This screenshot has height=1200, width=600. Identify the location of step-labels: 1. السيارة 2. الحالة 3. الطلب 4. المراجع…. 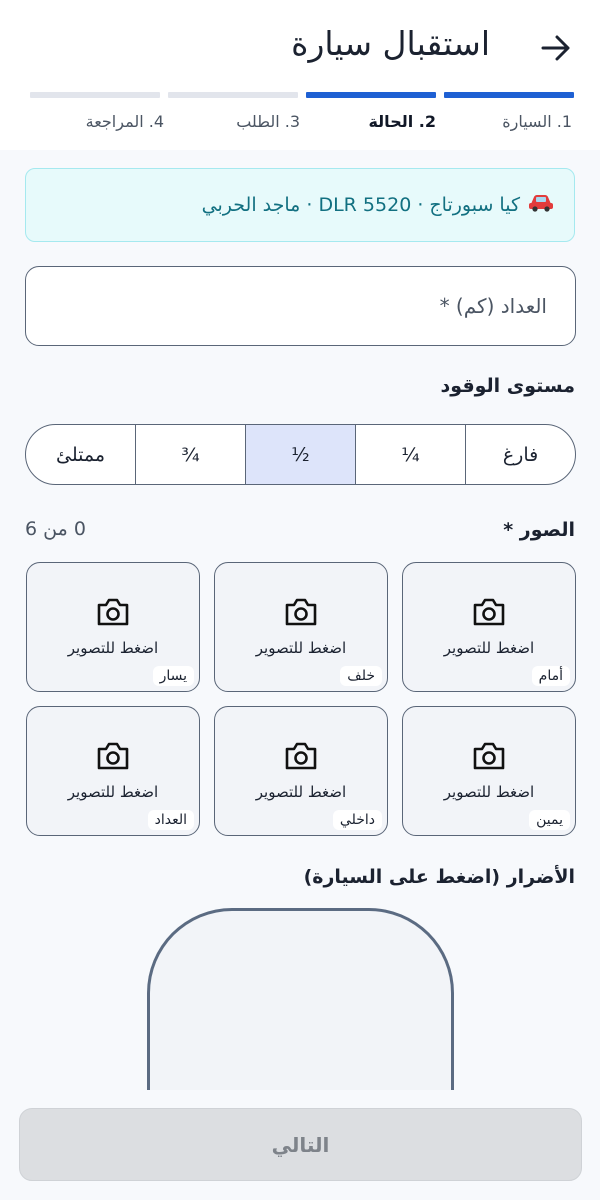
(302, 121).